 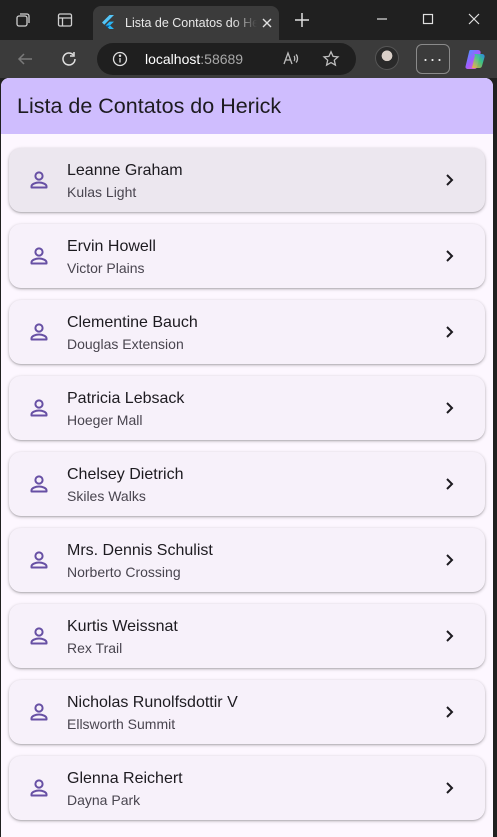 I want to click on contact-name: Kurtis Weissnat, so click(x=122, y=626).